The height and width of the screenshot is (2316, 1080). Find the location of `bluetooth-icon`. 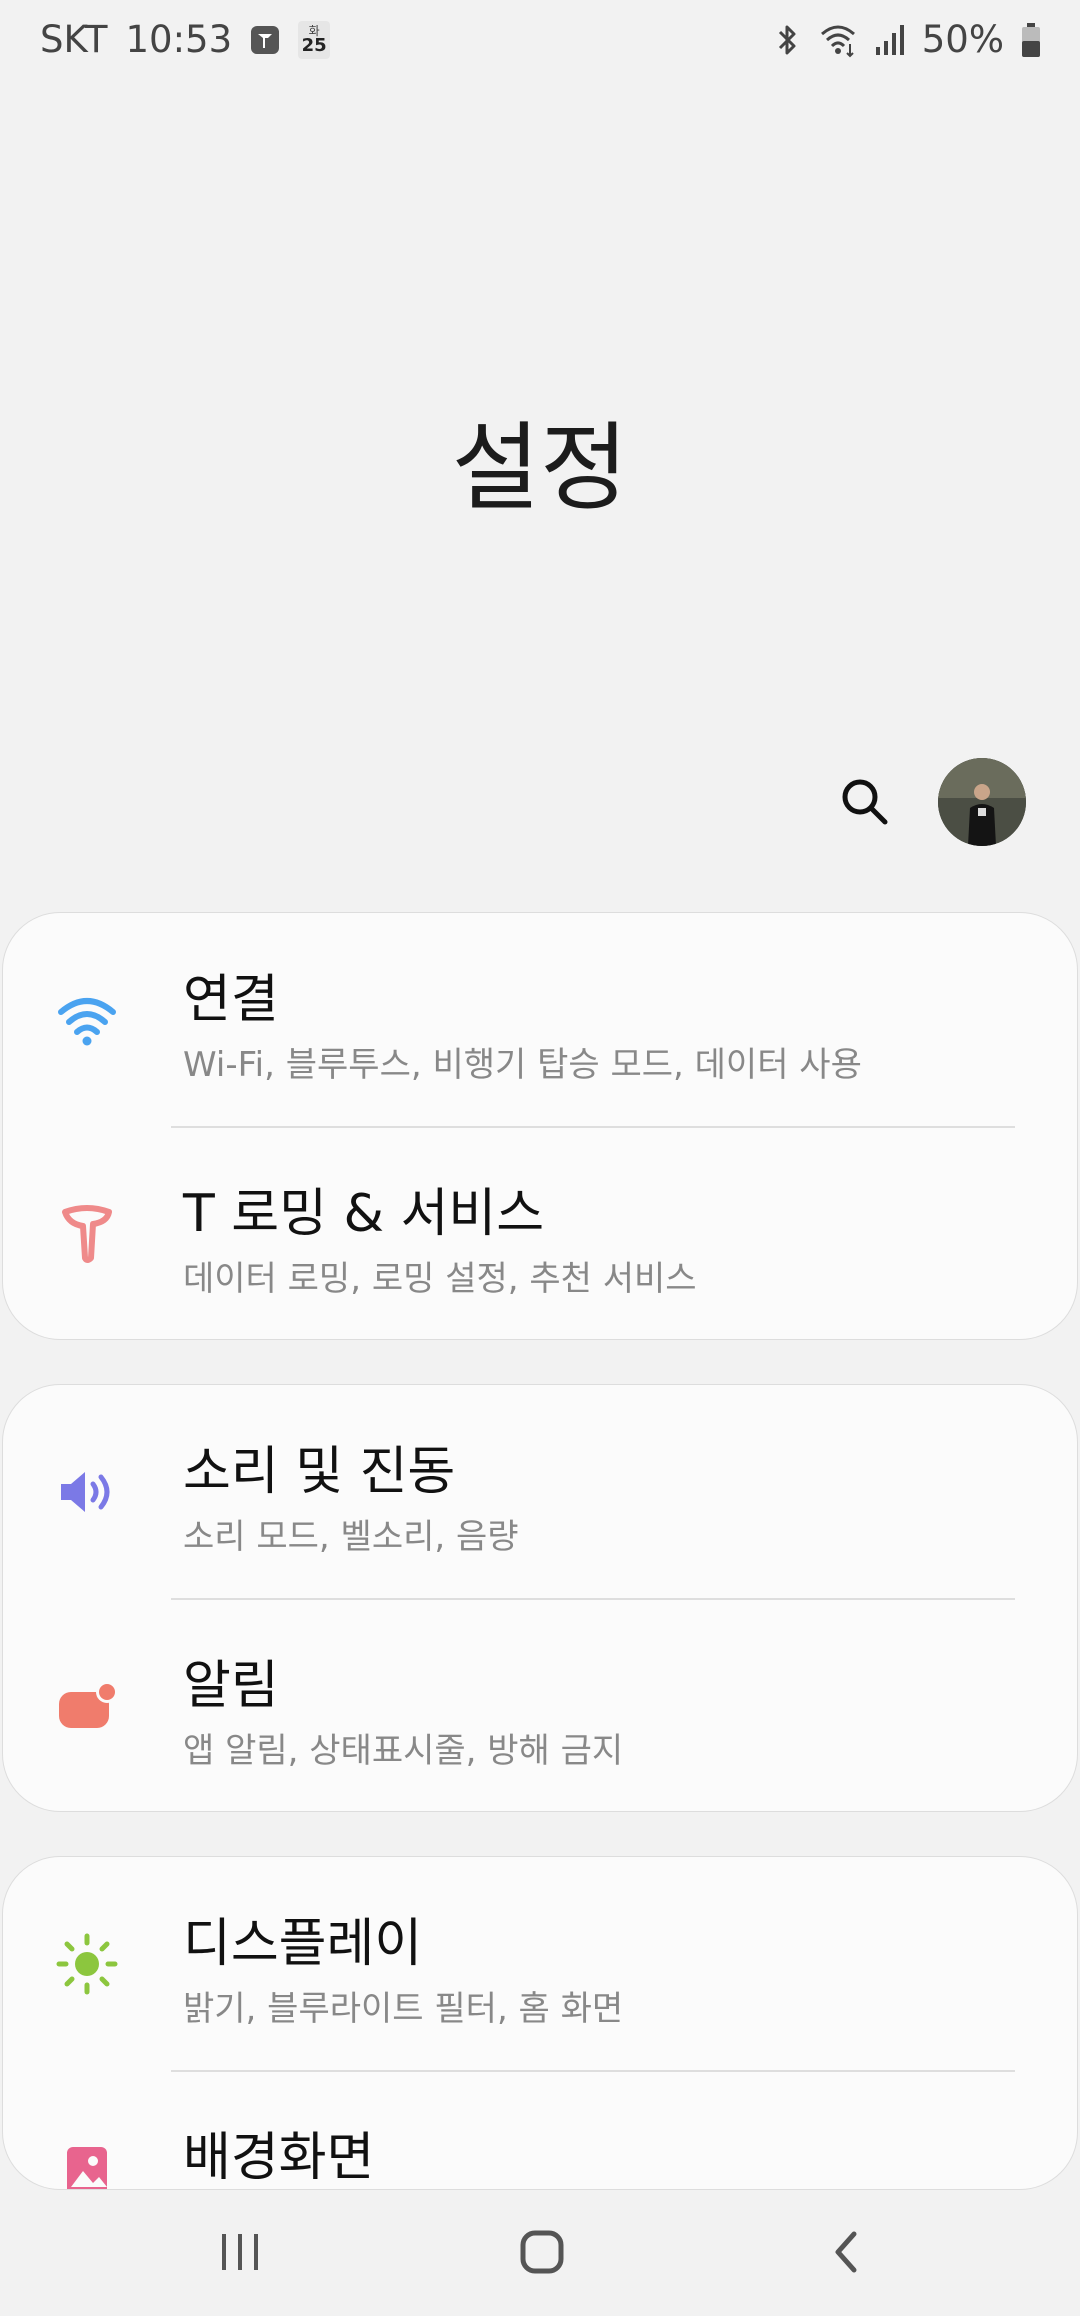

bluetooth-icon is located at coordinates (787, 40).